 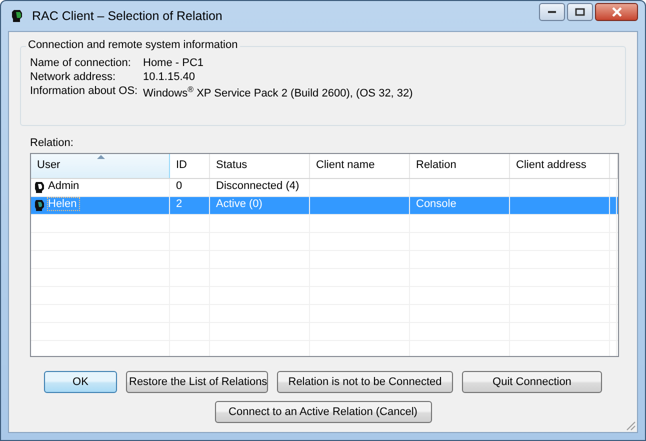 I want to click on table-cell: Helen, so click(x=63, y=204).